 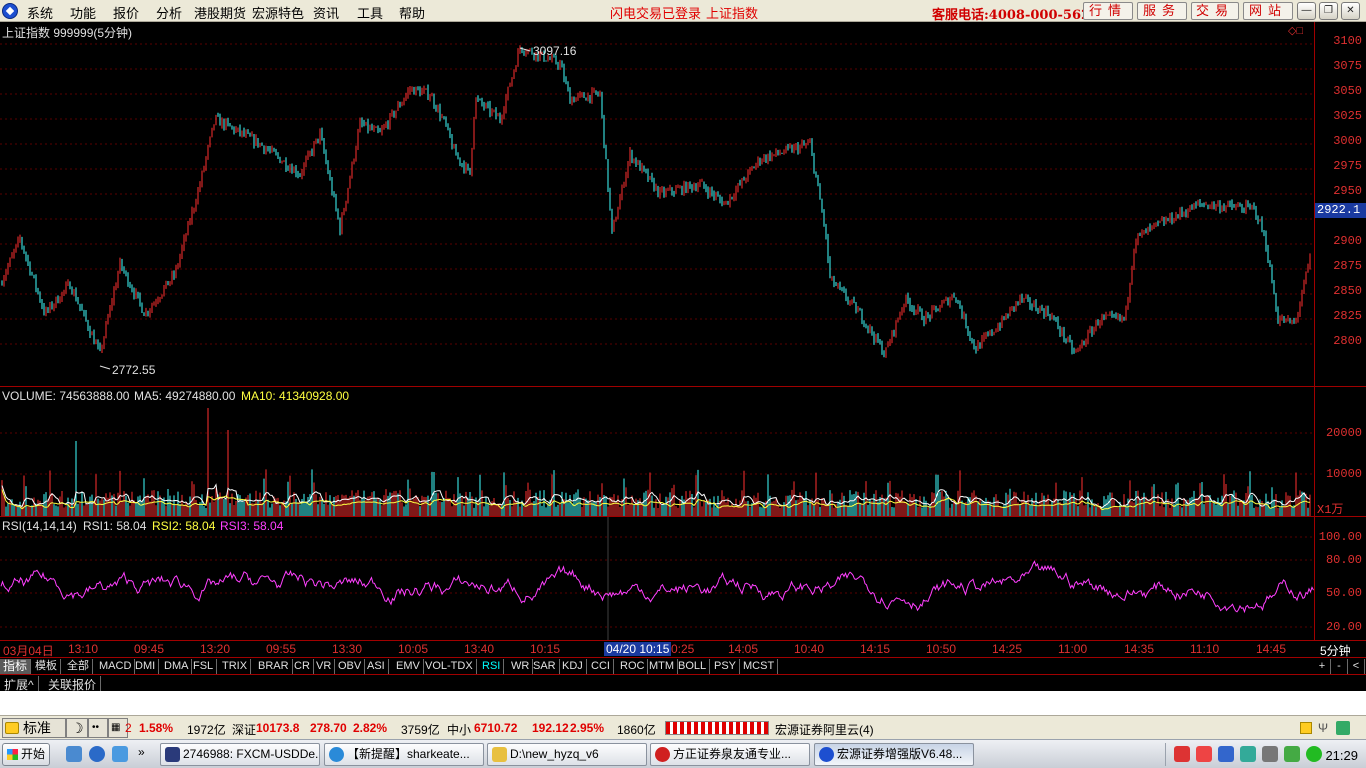 I want to click on svg-text: 3097.16, so click(x=555, y=51).